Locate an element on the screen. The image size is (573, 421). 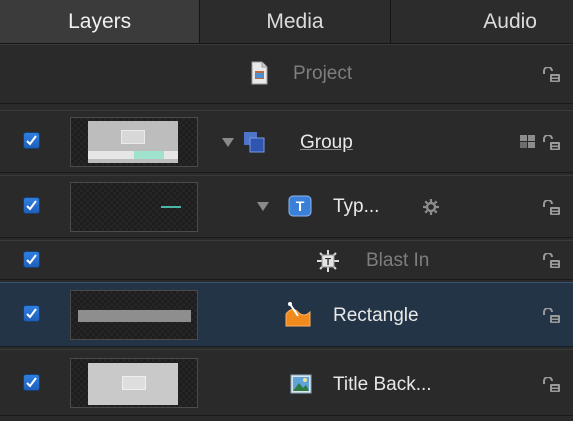
layer-label: Rectangle is located at coordinates (376, 315).